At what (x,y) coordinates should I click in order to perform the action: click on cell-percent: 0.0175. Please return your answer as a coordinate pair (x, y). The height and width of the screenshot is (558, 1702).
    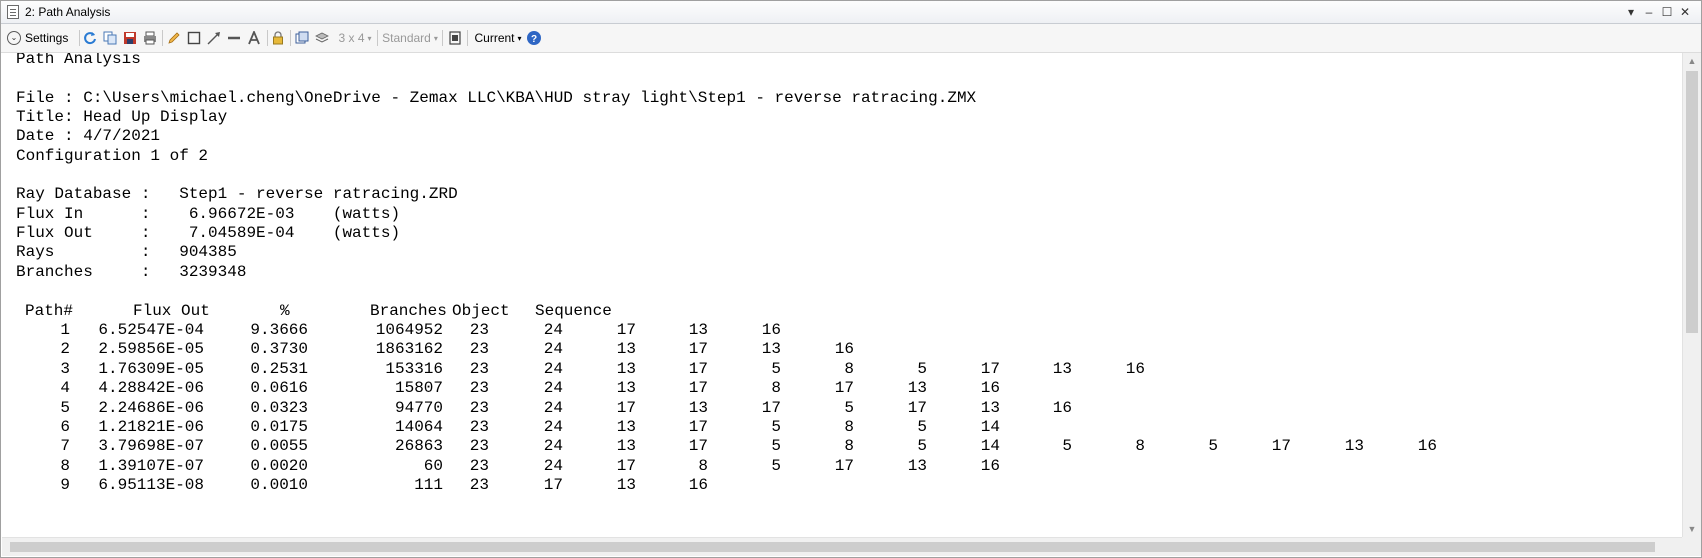
    Looking at the image, I should click on (279, 427).